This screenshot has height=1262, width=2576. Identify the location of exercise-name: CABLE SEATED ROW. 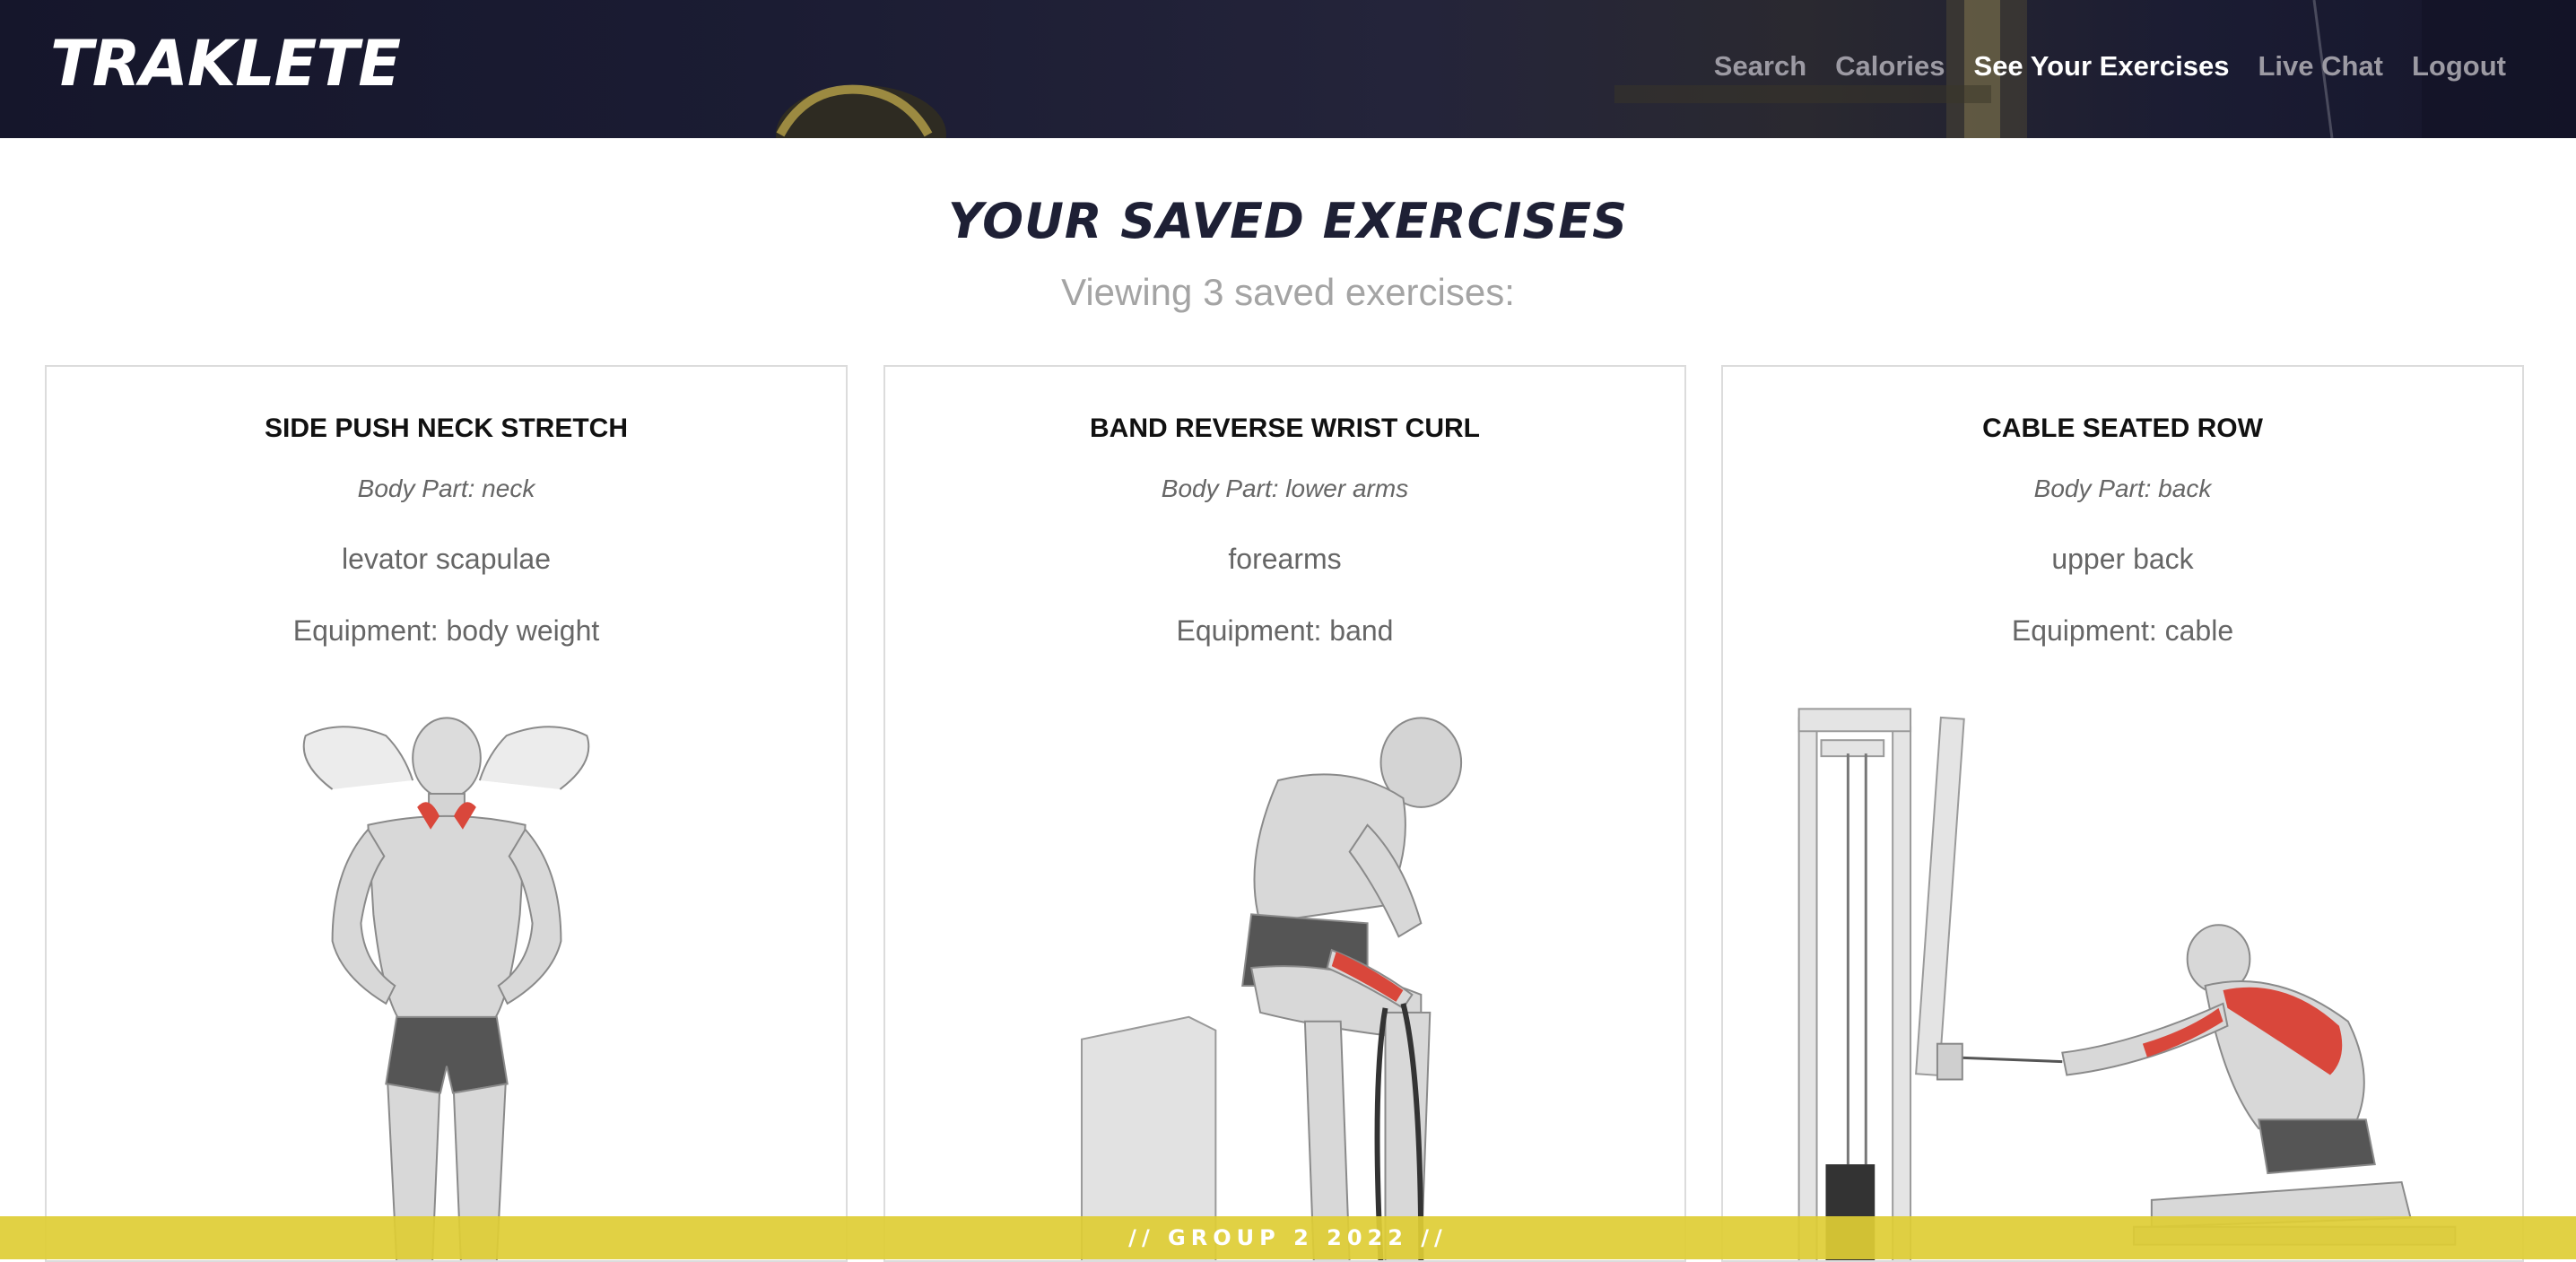
(2122, 428).